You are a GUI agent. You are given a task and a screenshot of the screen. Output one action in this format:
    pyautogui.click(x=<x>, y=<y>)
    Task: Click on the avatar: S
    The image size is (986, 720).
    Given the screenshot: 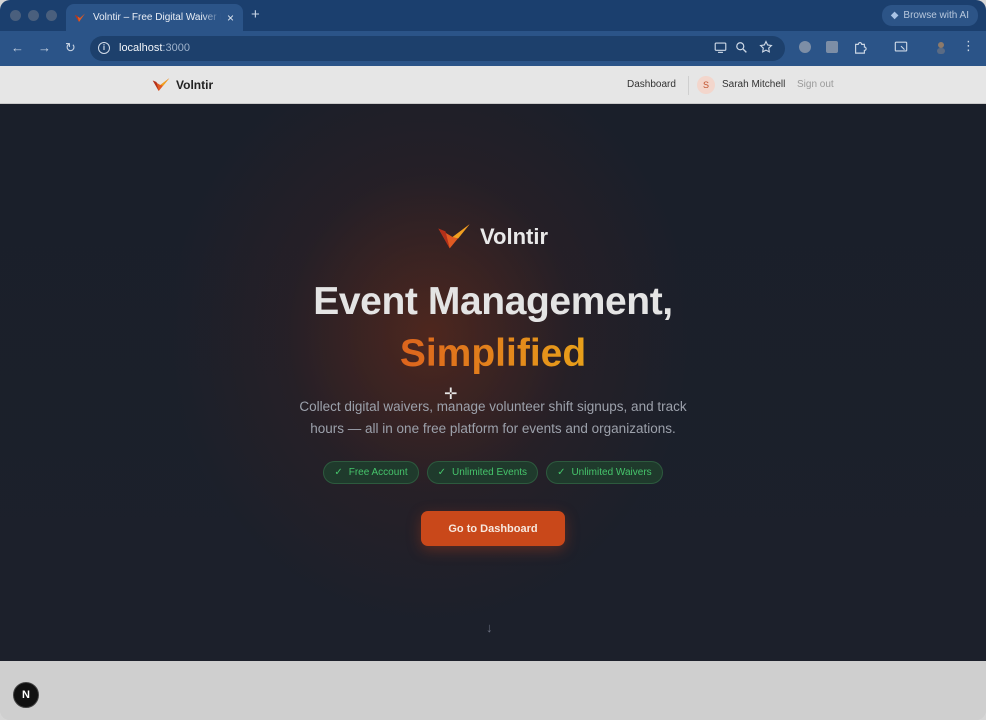 What is the action you would take?
    pyautogui.click(x=706, y=85)
    